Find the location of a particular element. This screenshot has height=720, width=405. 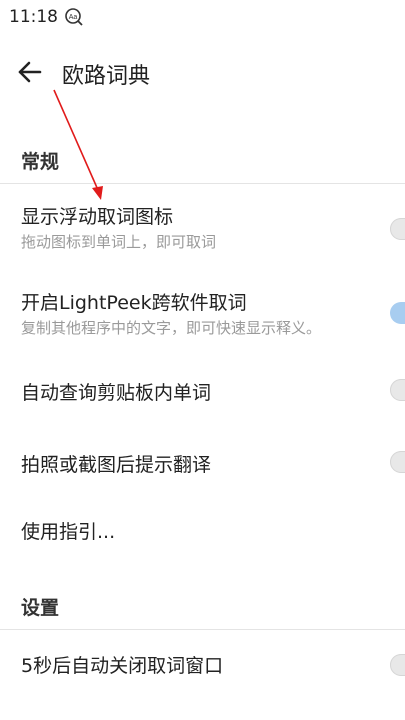

setting-subtitle: 拖动图标到单词上，即可取词 is located at coordinates (119, 242).